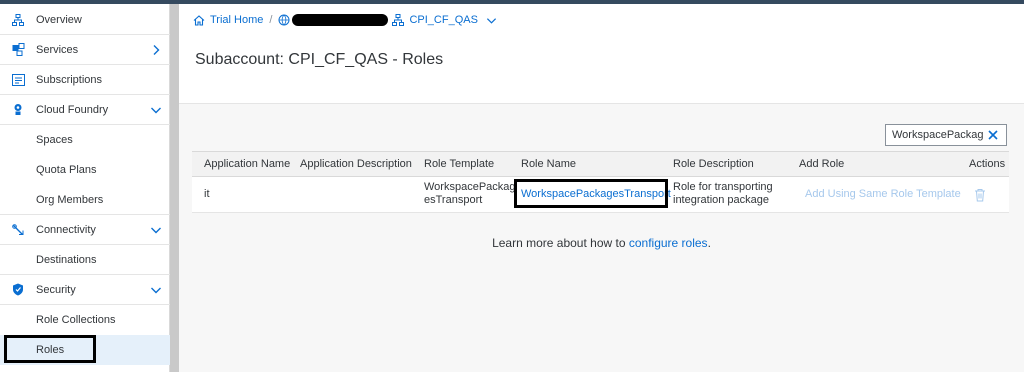  I want to click on chevron-right-icon, so click(156, 50).